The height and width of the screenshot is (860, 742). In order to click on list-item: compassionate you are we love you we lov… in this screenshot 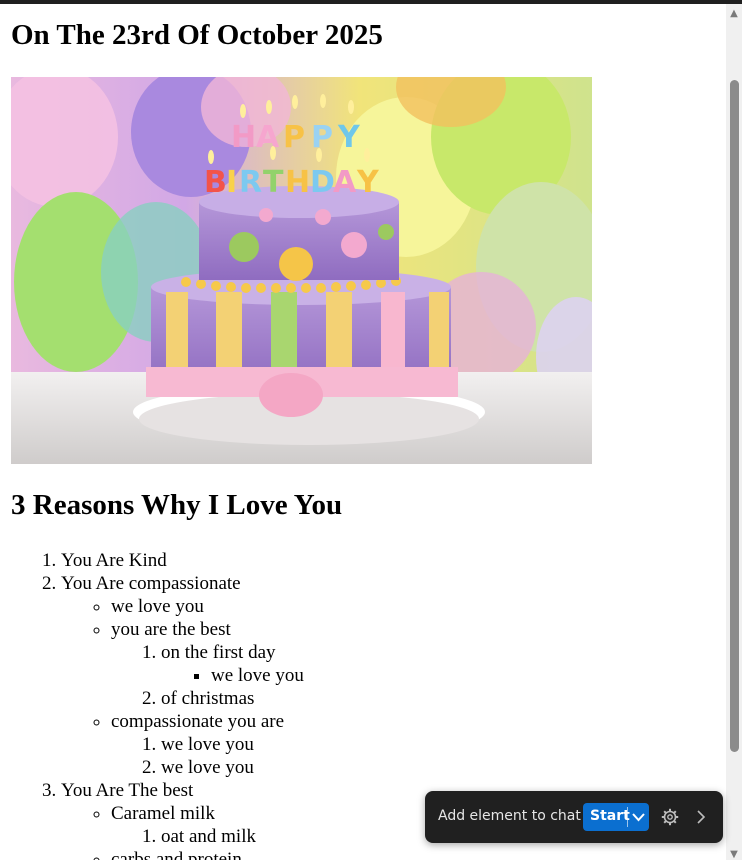, I will do `click(207, 744)`.